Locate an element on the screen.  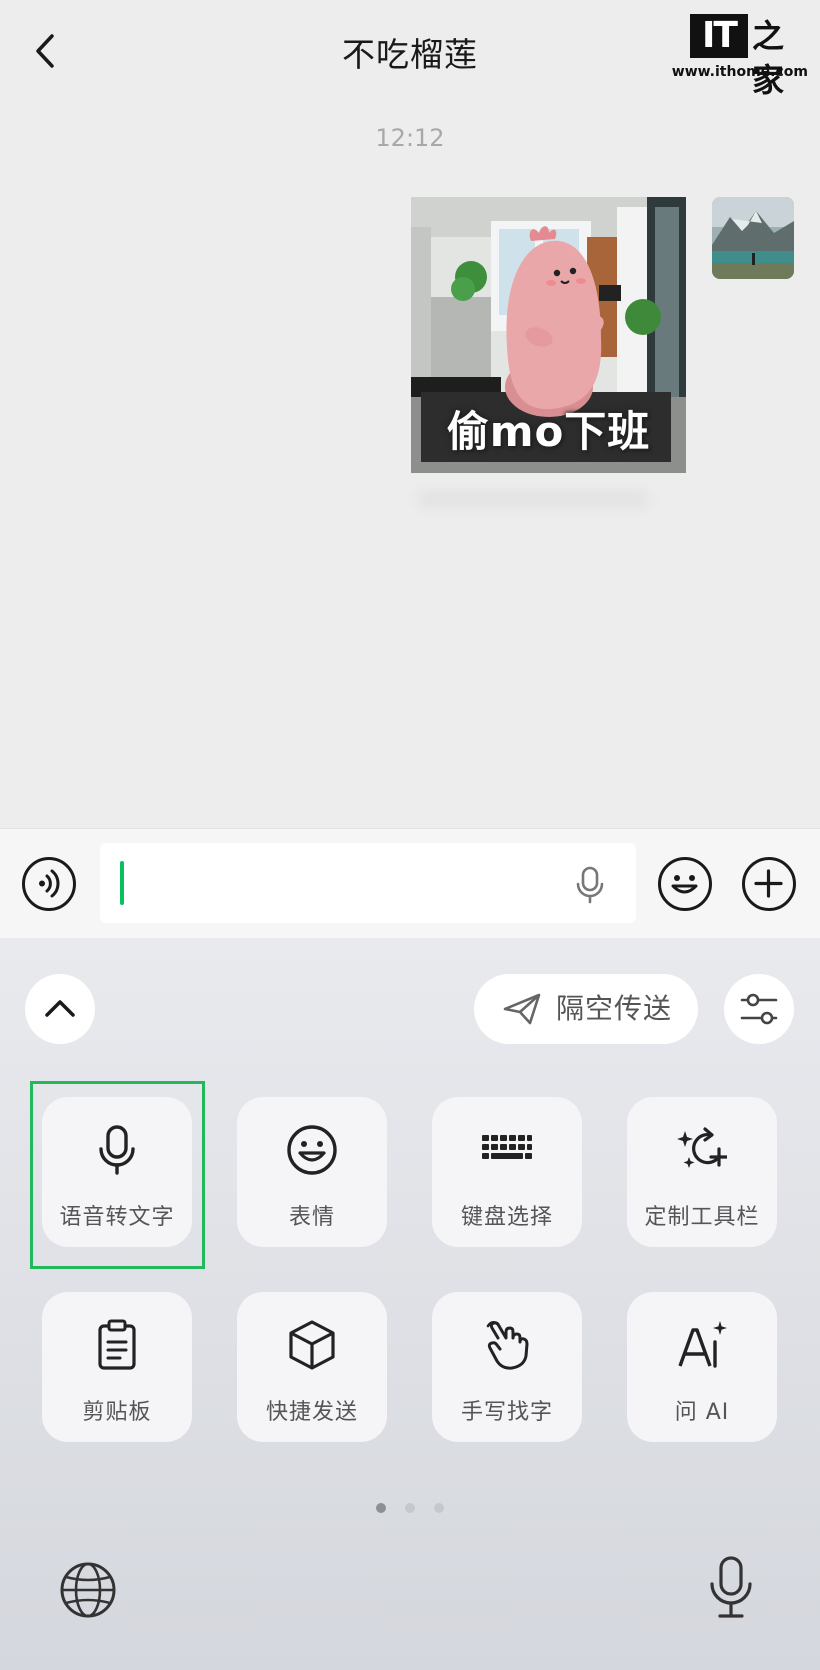
language-switch-button is located at coordinates (88, 1590).